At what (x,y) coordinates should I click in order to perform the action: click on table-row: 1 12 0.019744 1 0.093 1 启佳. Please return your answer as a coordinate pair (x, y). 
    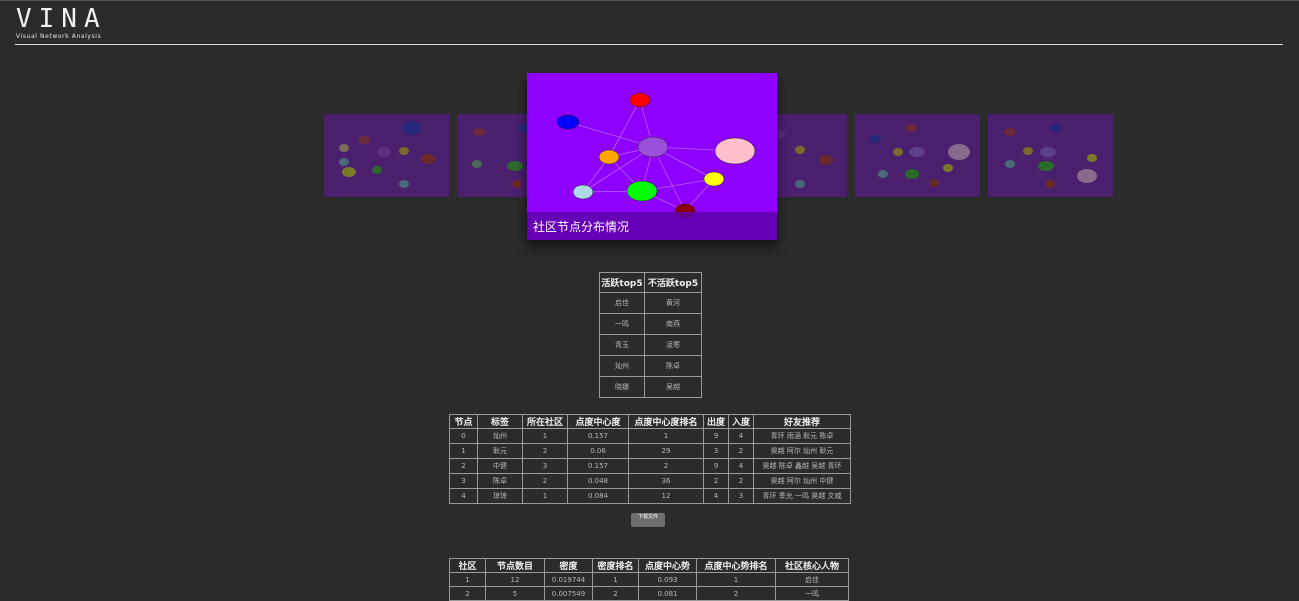
    Looking at the image, I should click on (649, 579).